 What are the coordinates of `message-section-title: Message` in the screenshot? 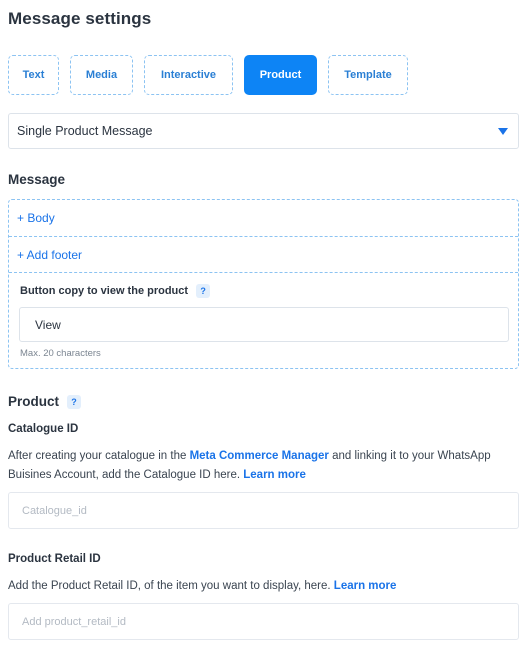 It's located at (37, 179).